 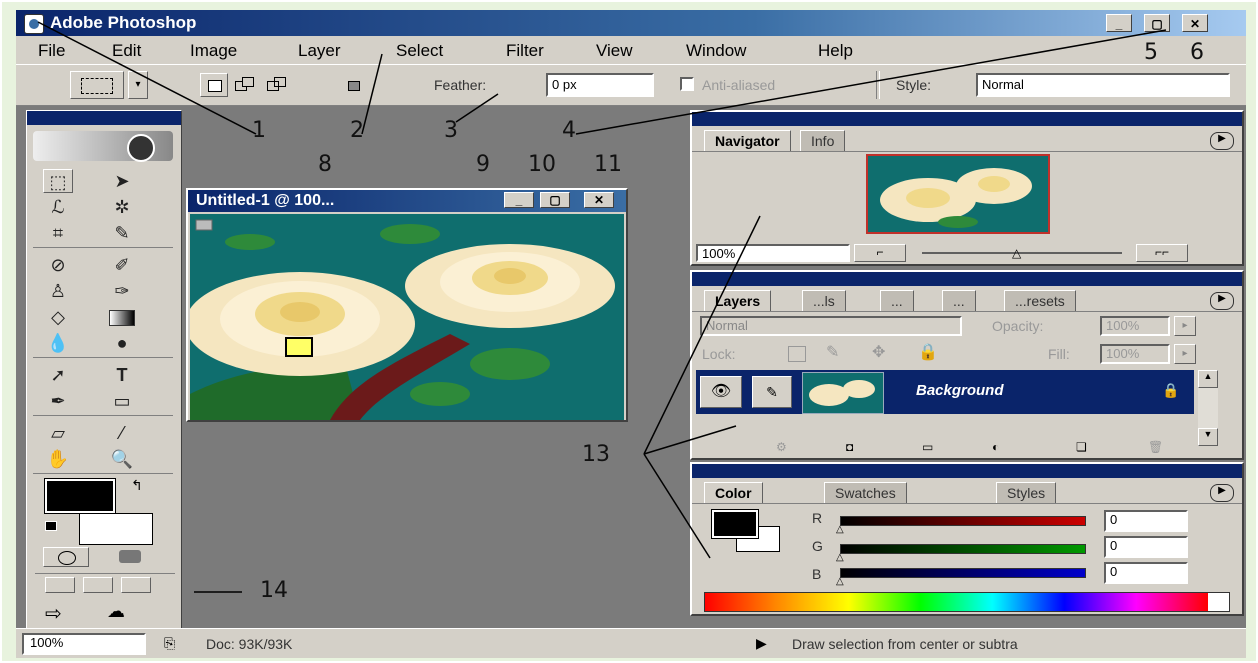 What do you see at coordinates (122, 291) in the screenshot?
I see `history-brush-icon: ✑` at bounding box center [122, 291].